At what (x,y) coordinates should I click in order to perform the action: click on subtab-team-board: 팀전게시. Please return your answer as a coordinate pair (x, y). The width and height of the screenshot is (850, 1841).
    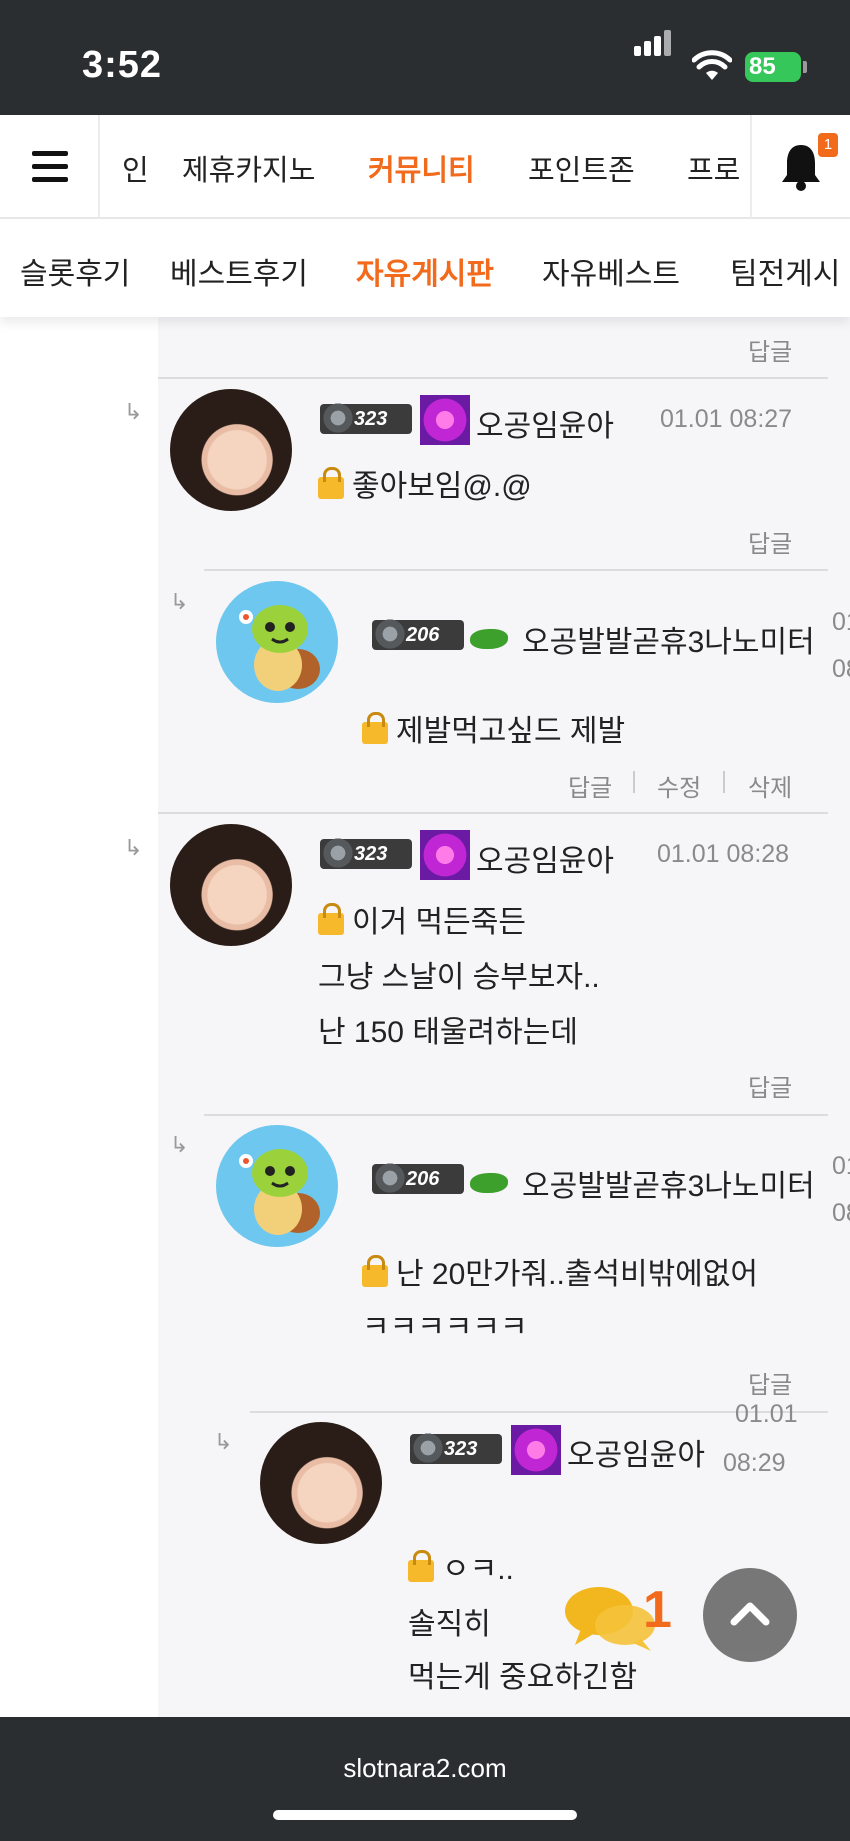
    Looking at the image, I should click on (785, 271).